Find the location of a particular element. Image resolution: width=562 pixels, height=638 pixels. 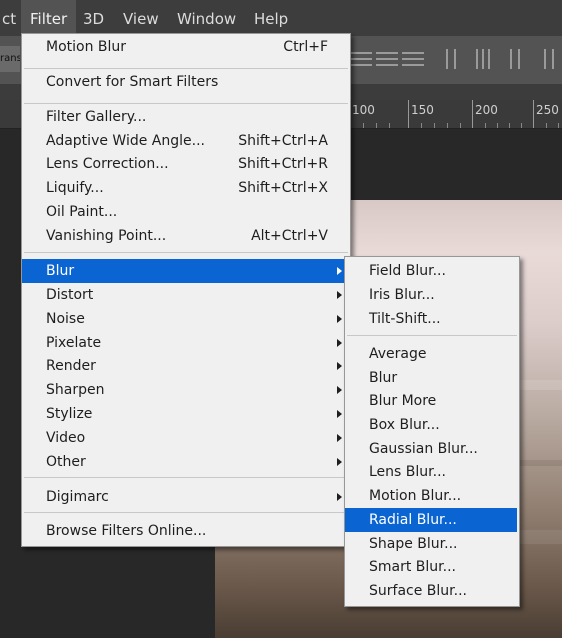

menu-item-convert-smart-filters: Convert for Smart Filters is located at coordinates (186, 82).